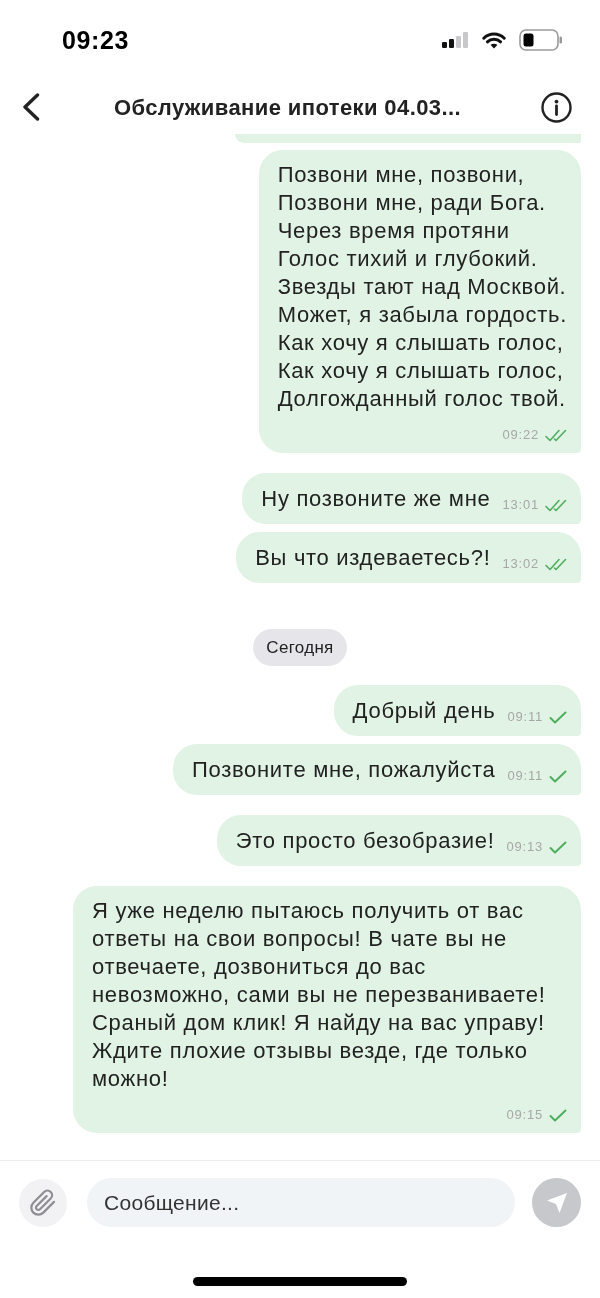 The width and height of the screenshot is (600, 1298). I want to click on status-time: 09:23, so click(95, 40).